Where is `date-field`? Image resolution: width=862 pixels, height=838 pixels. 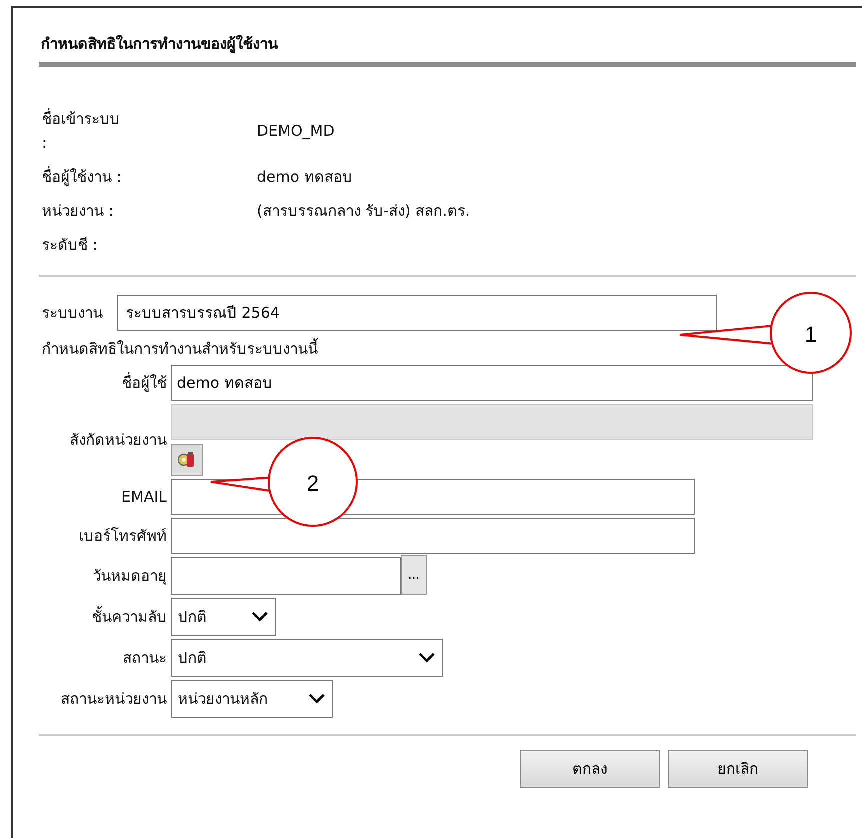
date-field is located at coordinates (286, 576).